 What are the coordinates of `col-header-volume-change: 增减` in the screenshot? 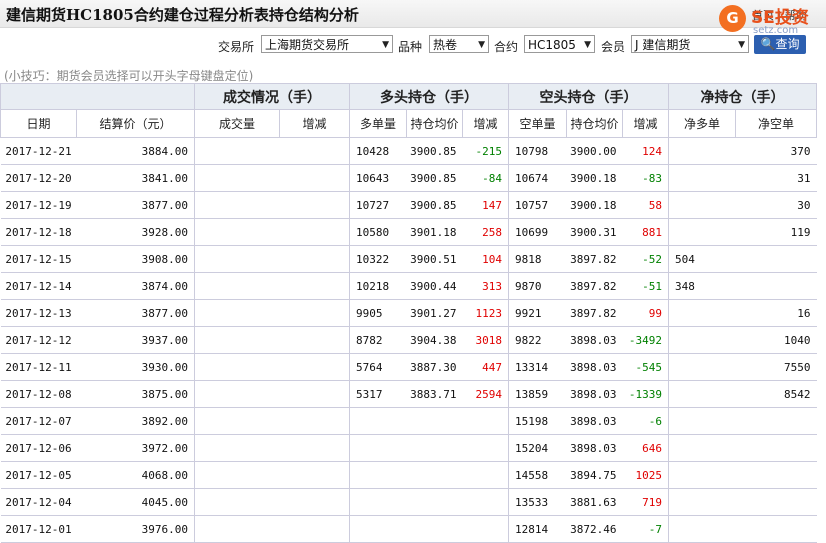 It's located at (314, 123).